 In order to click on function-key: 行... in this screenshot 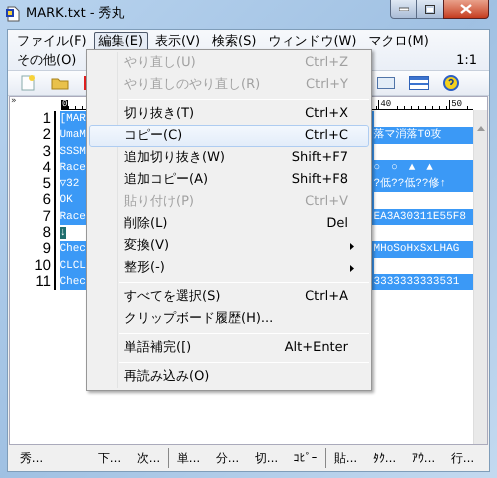, I will do `click(462, 458)`.